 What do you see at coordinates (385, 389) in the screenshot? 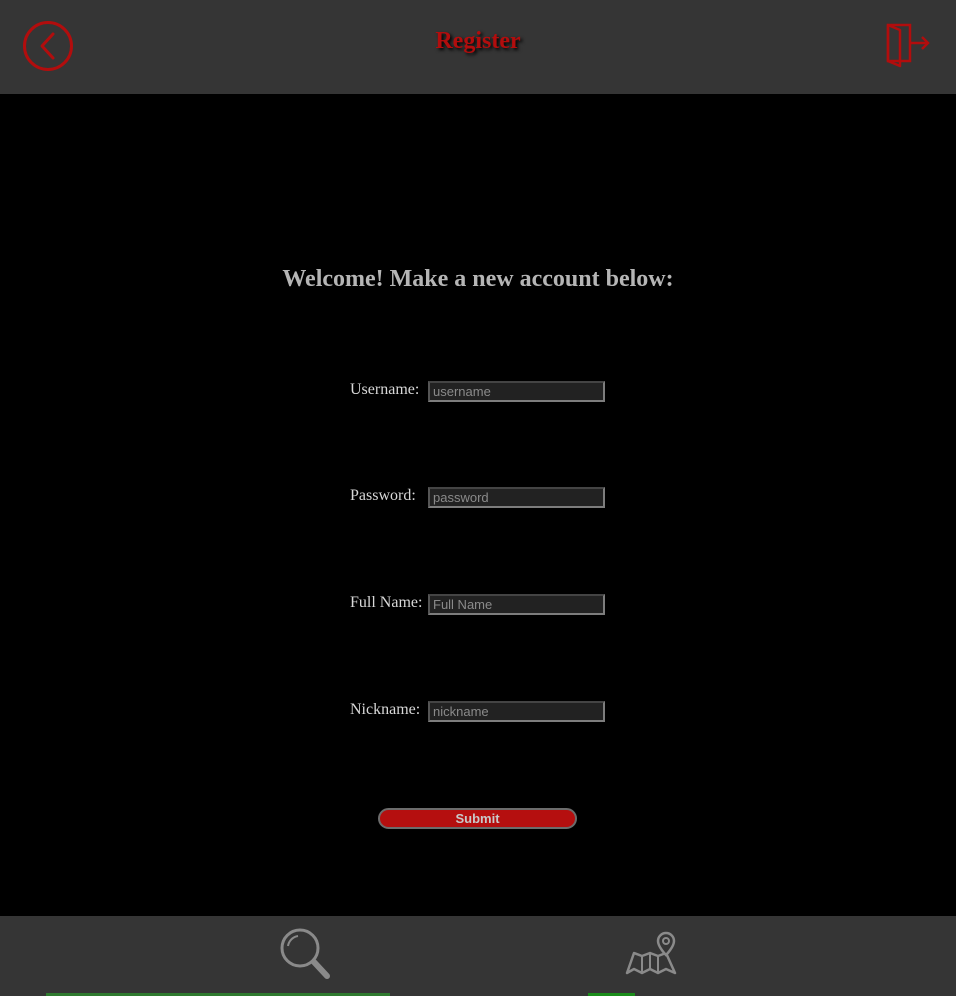
I see `username-label: Username:` at bounding box center [385, 389].